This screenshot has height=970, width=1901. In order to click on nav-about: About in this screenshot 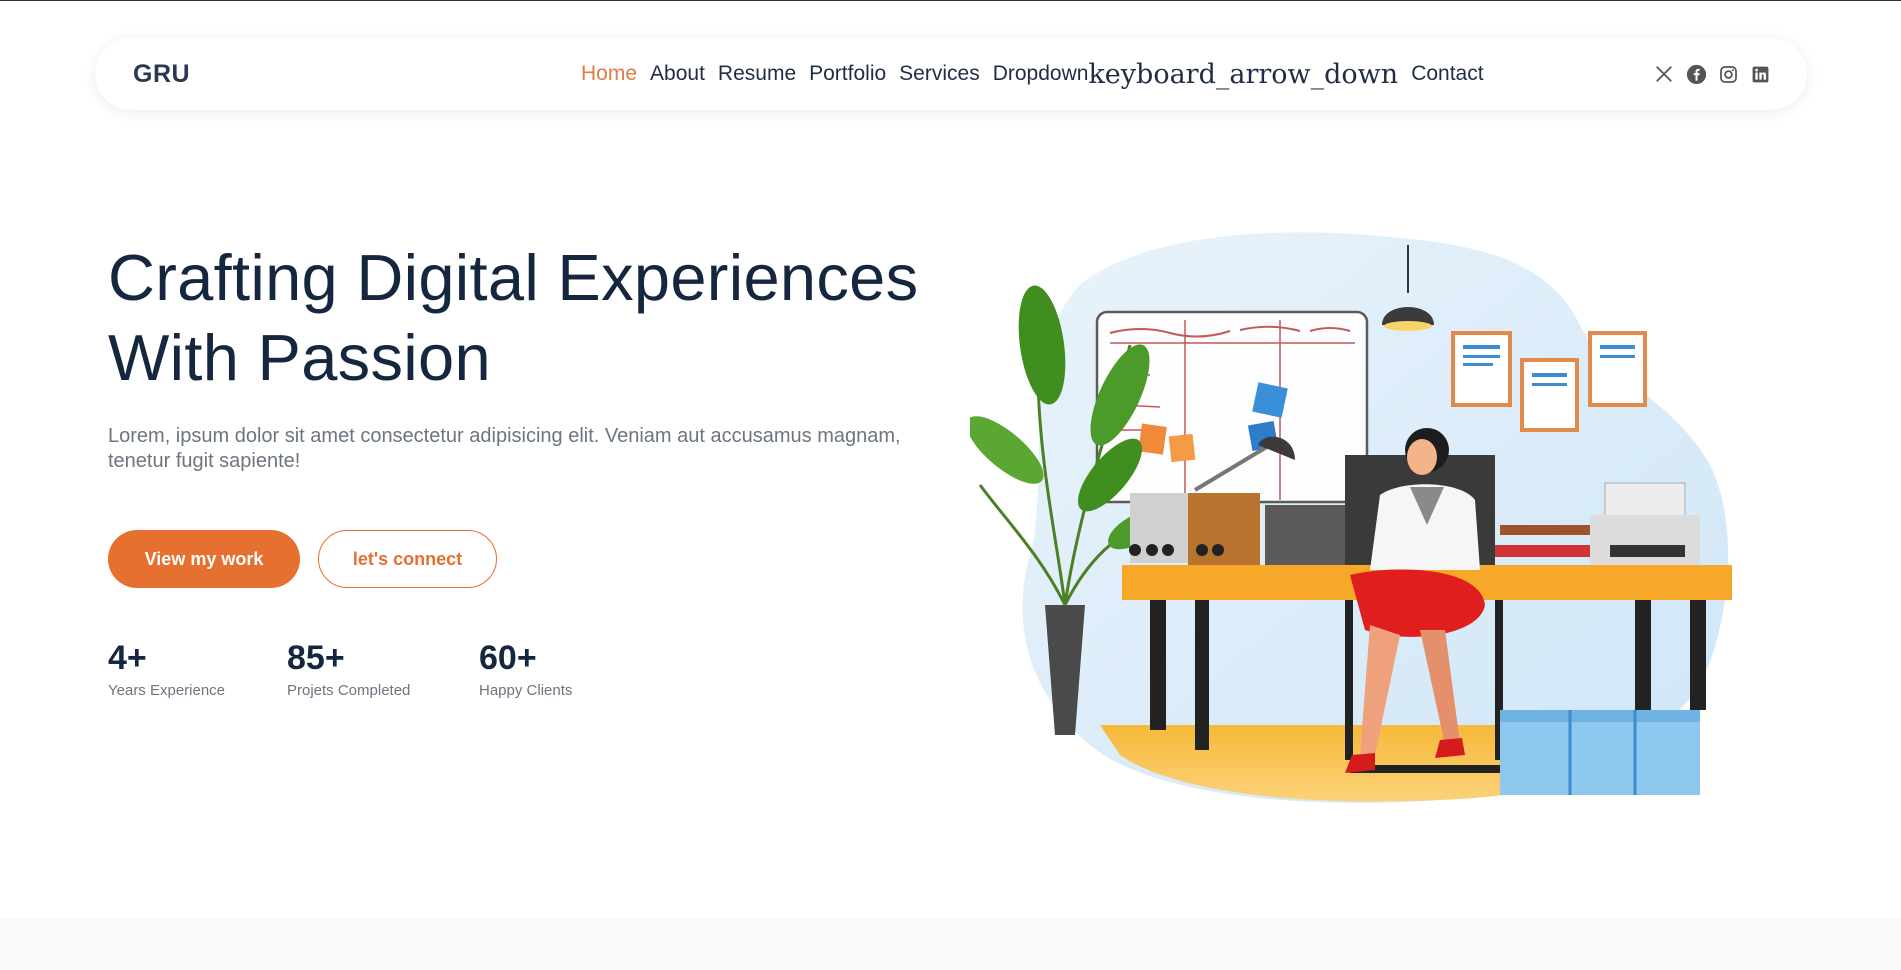, I will do `click(677, 74)`.